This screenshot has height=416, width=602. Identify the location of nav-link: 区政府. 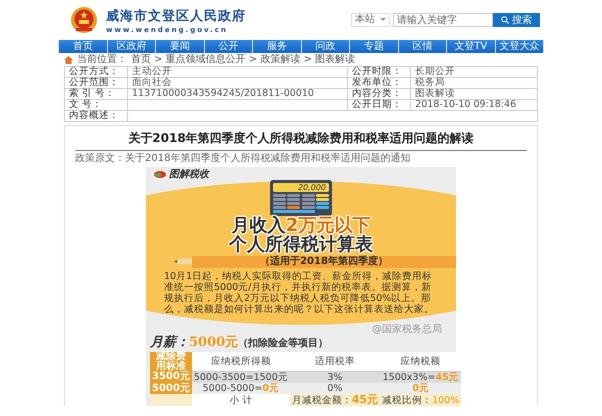
(132, 46).